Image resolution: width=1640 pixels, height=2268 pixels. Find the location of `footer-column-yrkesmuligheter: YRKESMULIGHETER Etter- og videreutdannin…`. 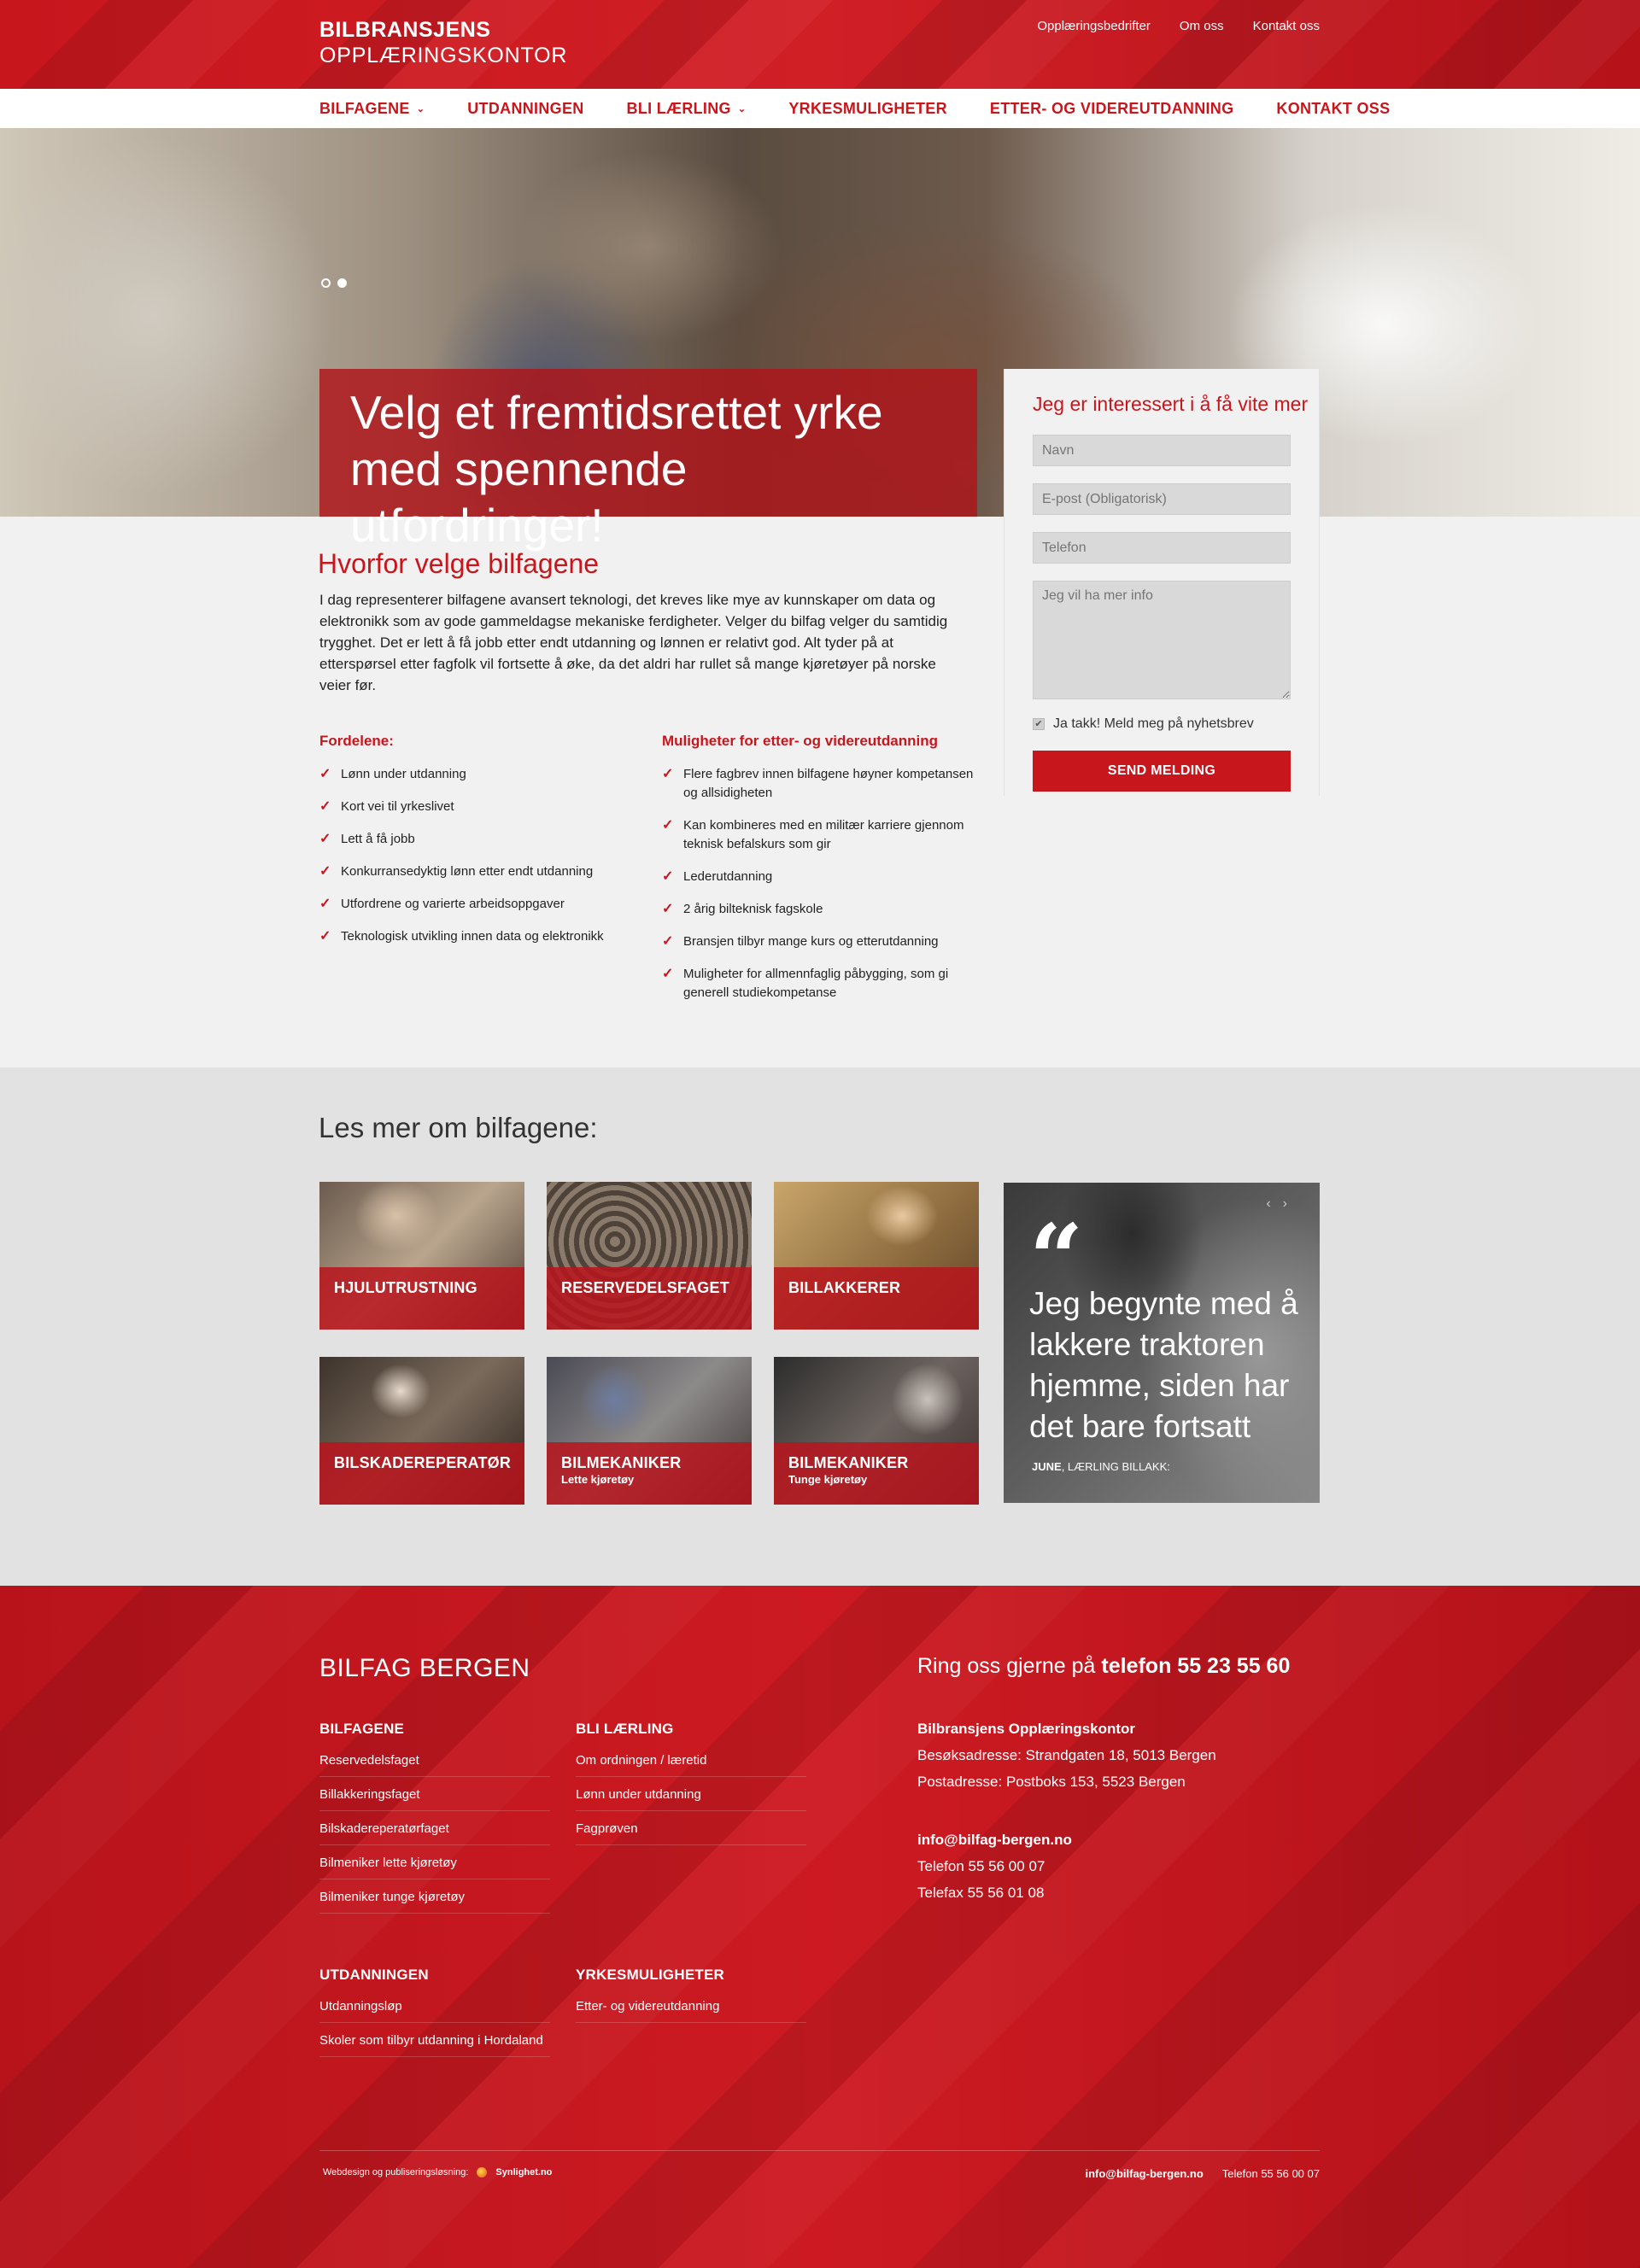

footer-column-yrkesmuligheter: YRKESMULIGHETER Etter- og videreutdannin… is located at coordinates (691, 2000).